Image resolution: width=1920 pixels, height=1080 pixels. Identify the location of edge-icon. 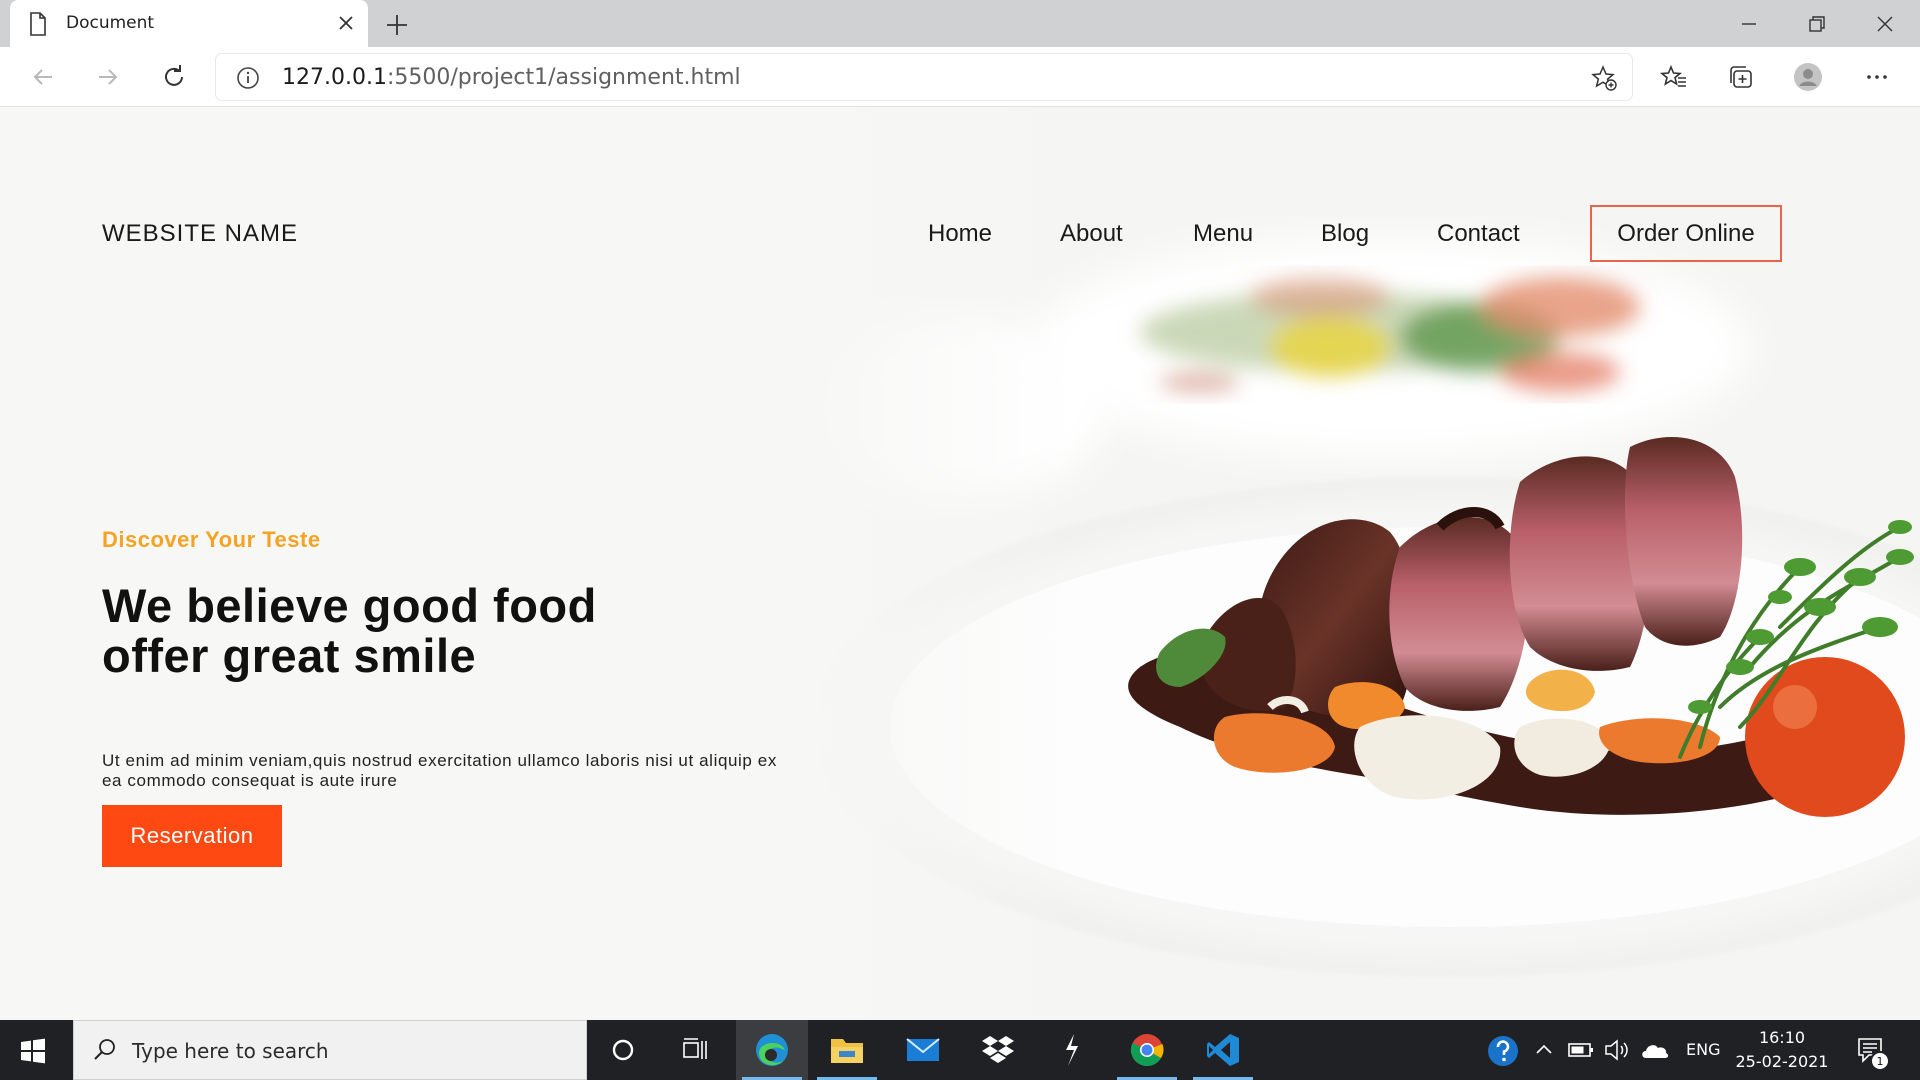
(772, 1050).